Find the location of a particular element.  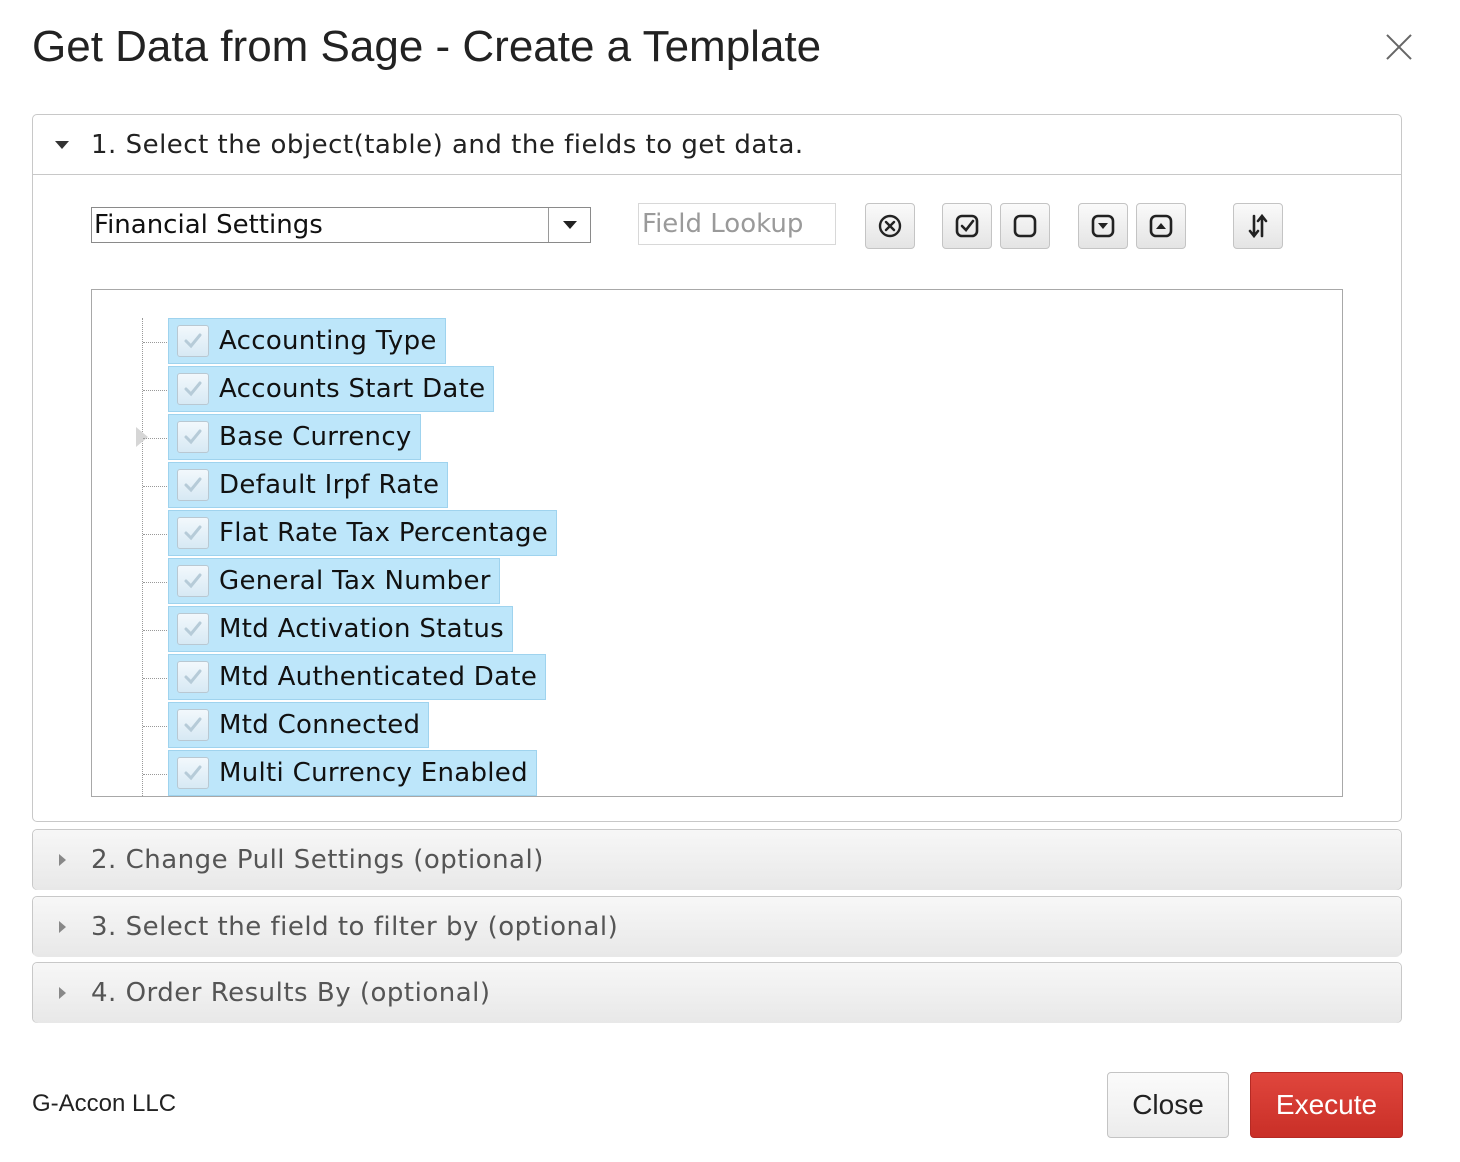

sort-button is located at coordinates (1258, 226).